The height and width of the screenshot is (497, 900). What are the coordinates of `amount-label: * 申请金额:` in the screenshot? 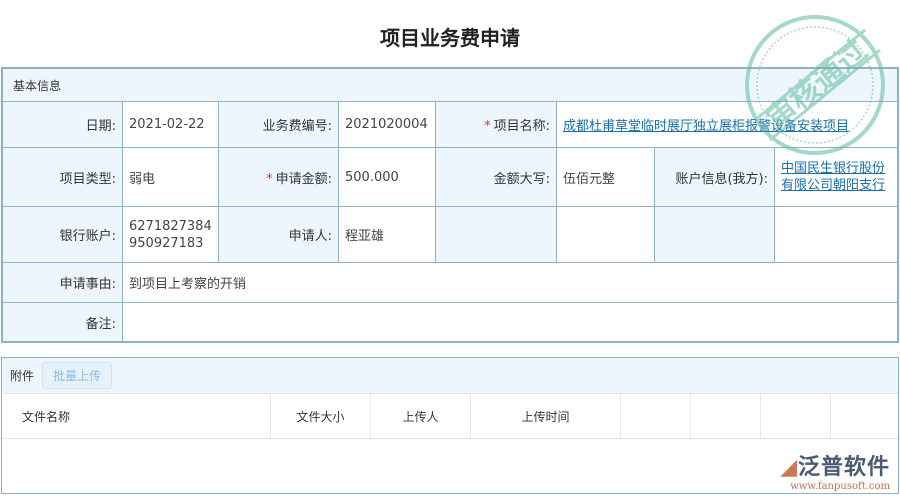 It's located at (278, 177).